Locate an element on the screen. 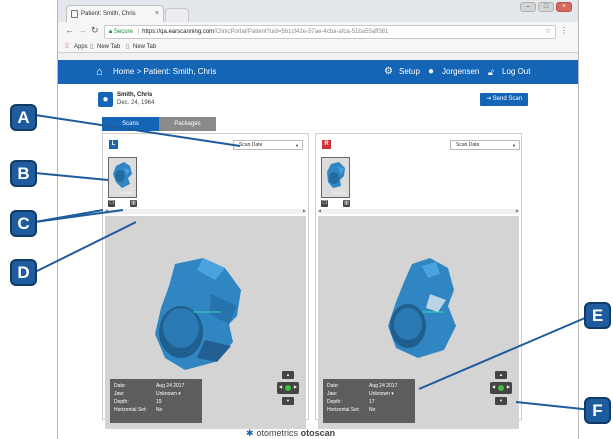 This screenshot has height=439, width=613. left-side-badge: L is located at coordinates (113, 144).